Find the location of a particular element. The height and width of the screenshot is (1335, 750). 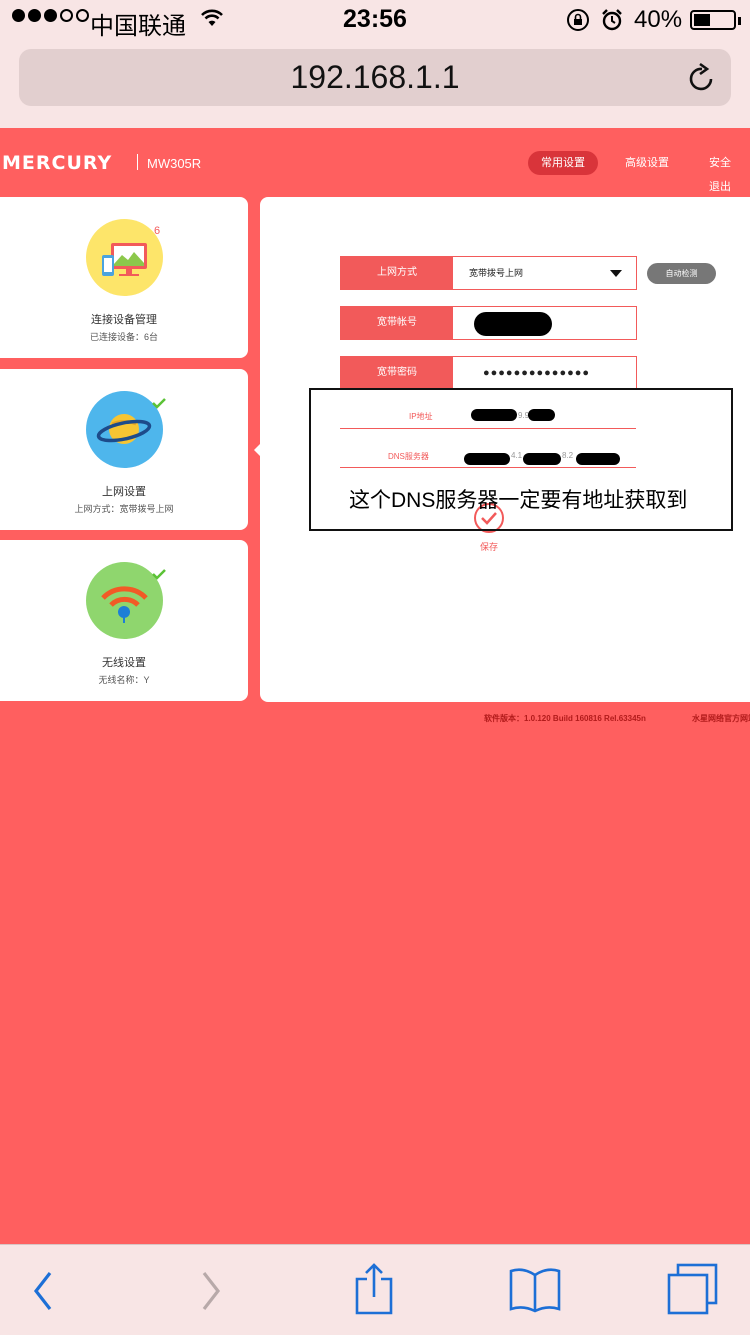

field-label: 宽带帐号 is located at coordinates (397, 323).